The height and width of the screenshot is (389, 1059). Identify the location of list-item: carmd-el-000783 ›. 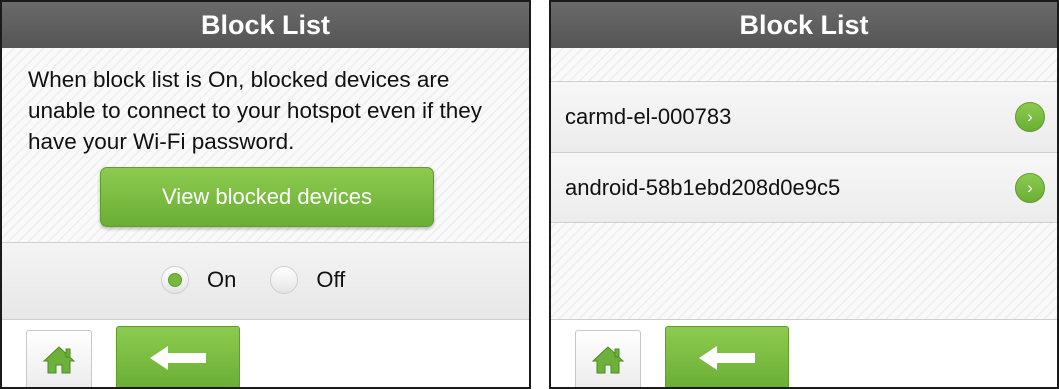
(804, 116).